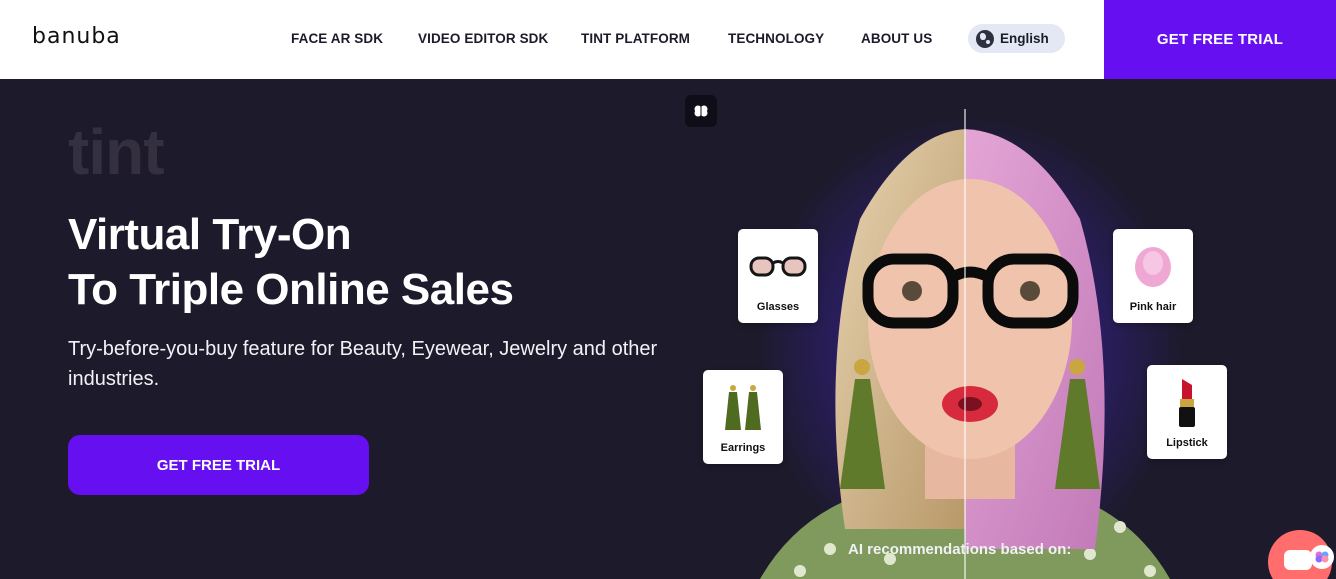 Image resolution: width=1336 pixels, height=579 pixels. Describe the element at coordinates (1322, 557) in the screenshot. I see `assistant-brain-icon` at that location.